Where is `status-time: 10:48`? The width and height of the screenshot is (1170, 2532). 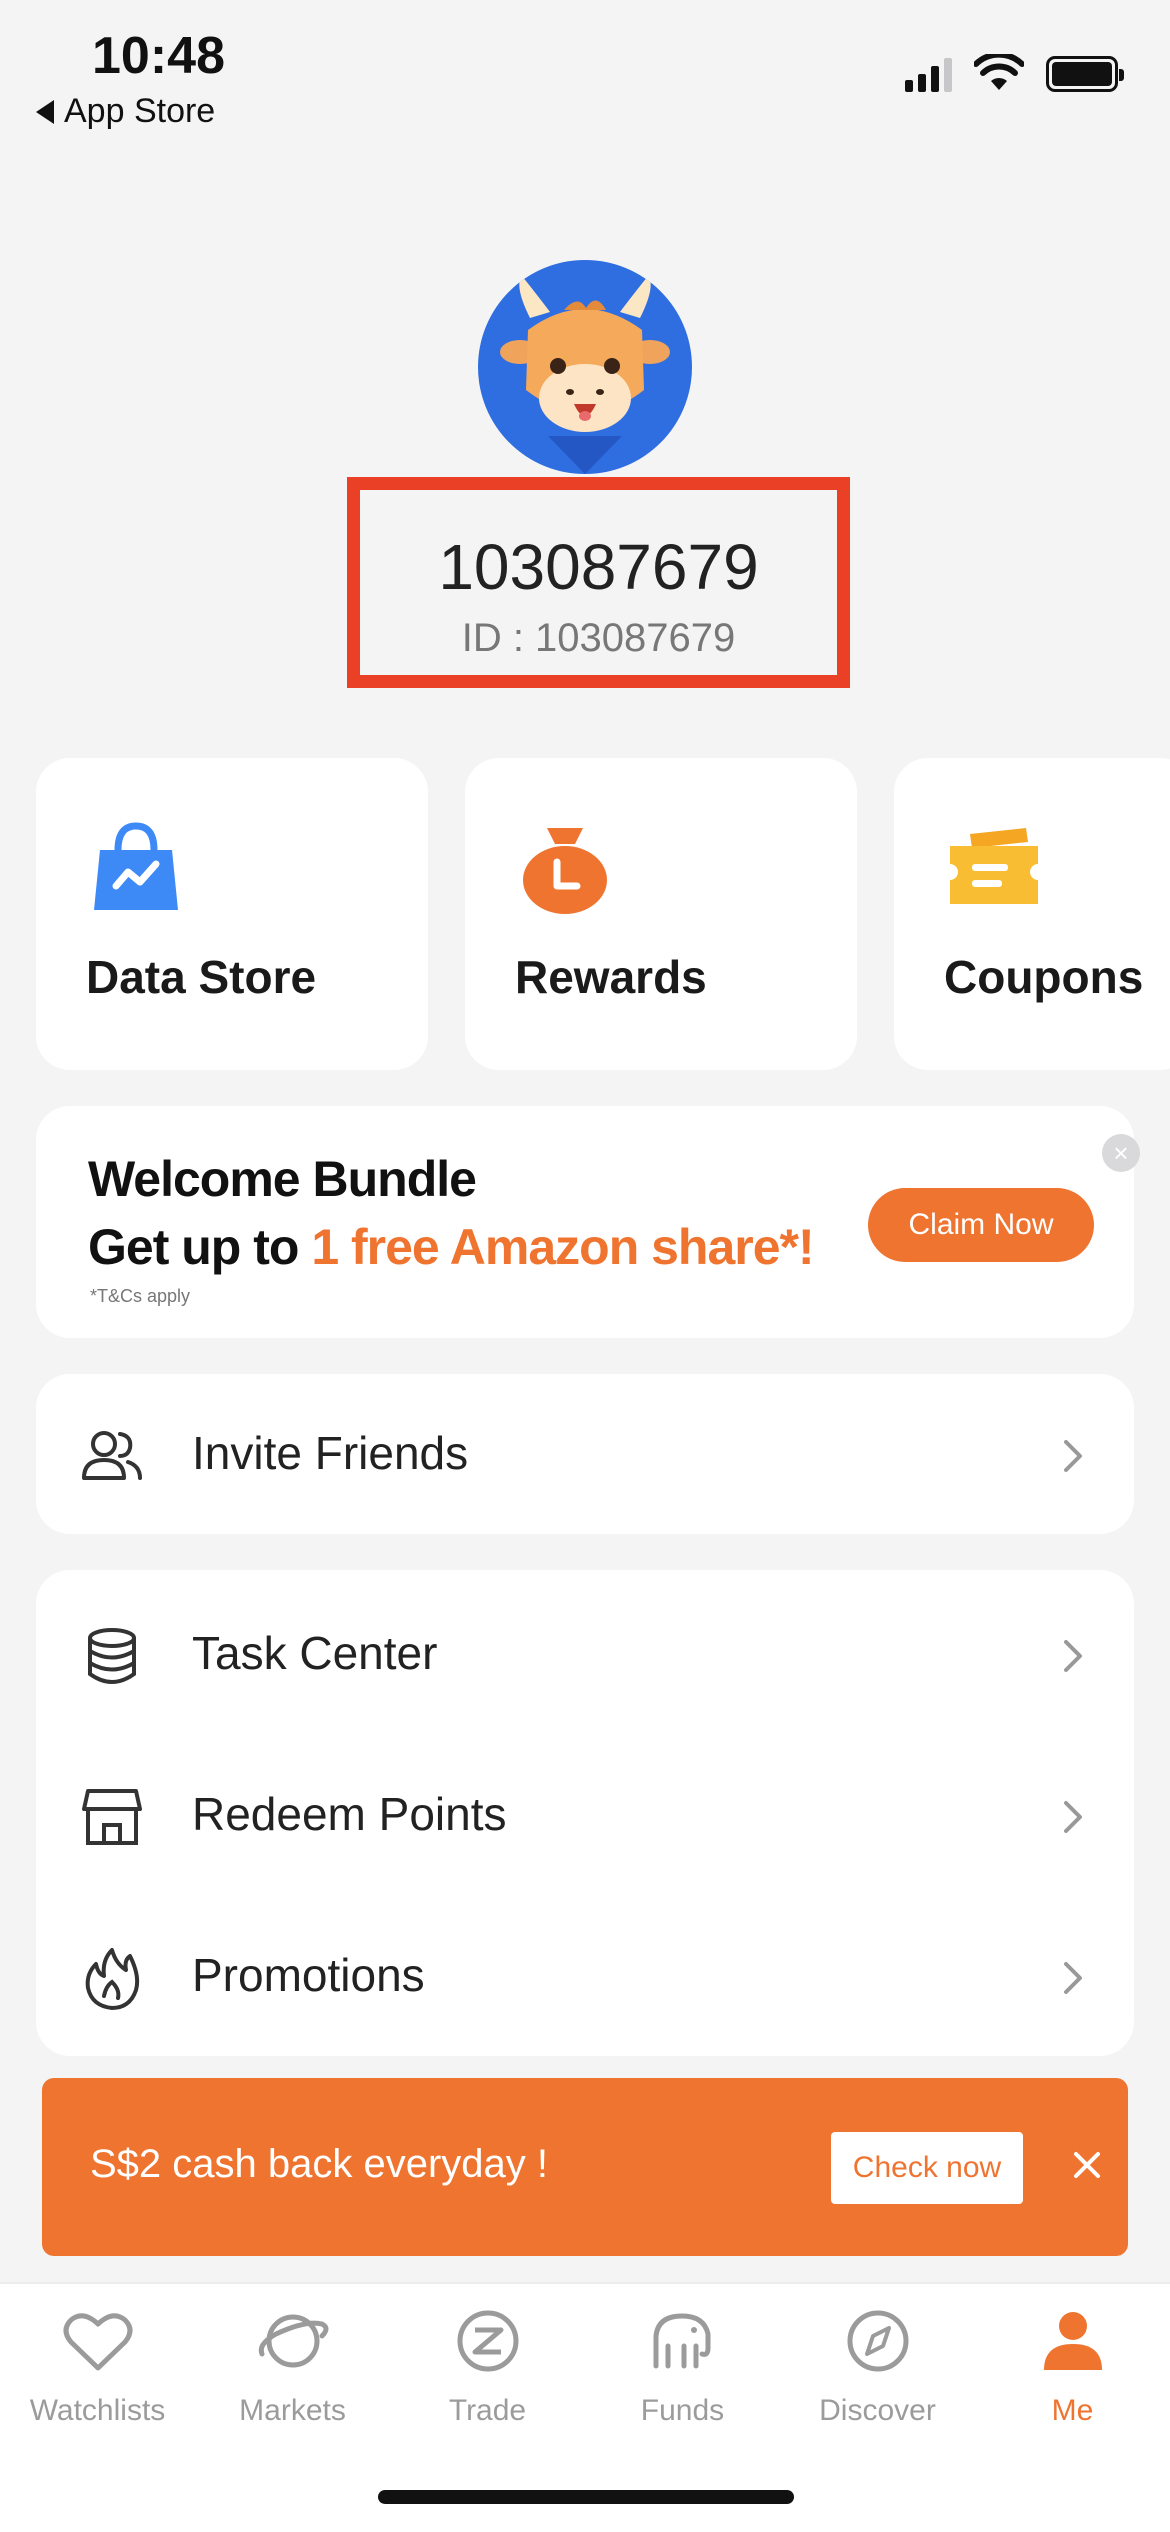
status-time: 10:48 is located at coordinates (158, 56).